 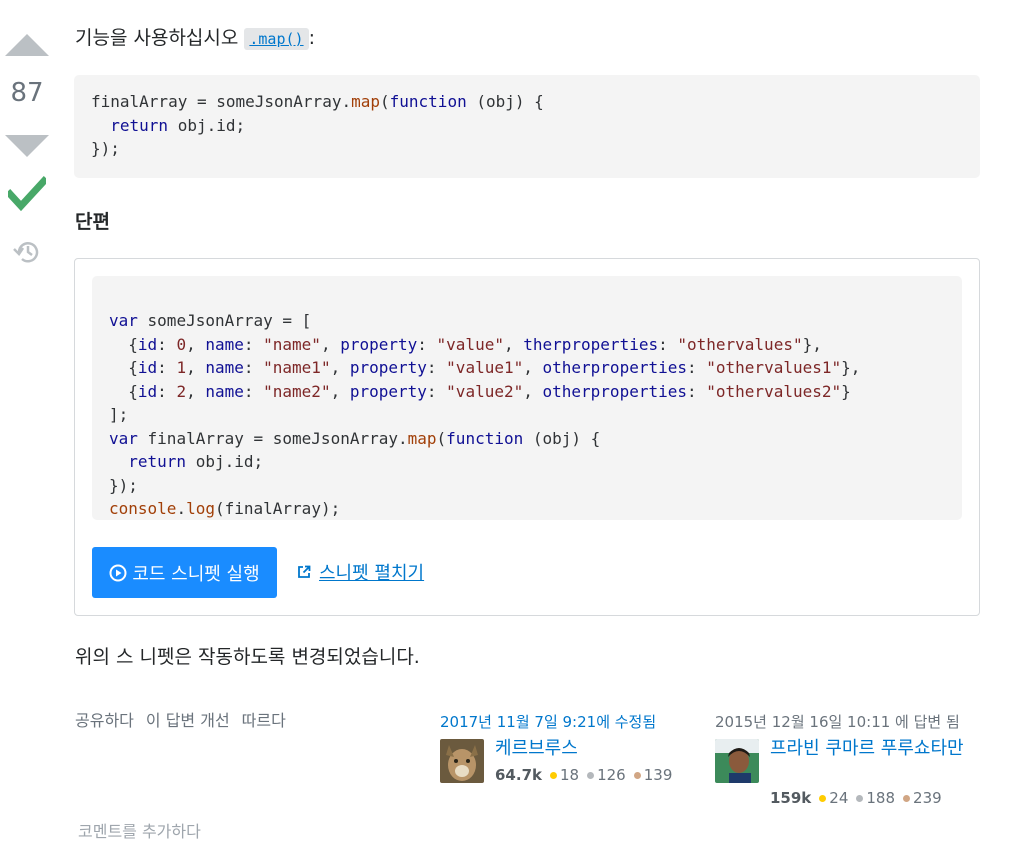 What do you see at coordinates (560, 721) in the screenshot?
I see `edited-time-link: 2017년 11월 7일 9:21에 수정됨` at bounding box center [560, 721].